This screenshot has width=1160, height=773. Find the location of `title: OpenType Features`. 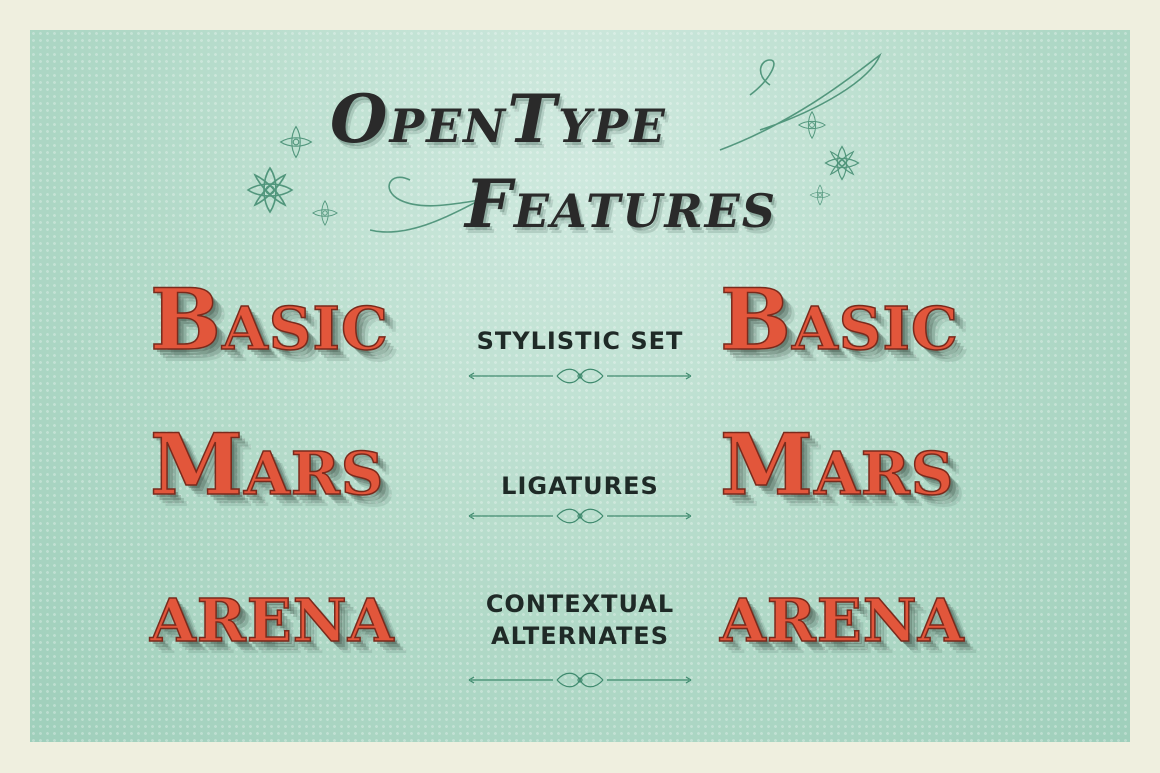

title: OpenType Features is located at coordinates (560, 170).